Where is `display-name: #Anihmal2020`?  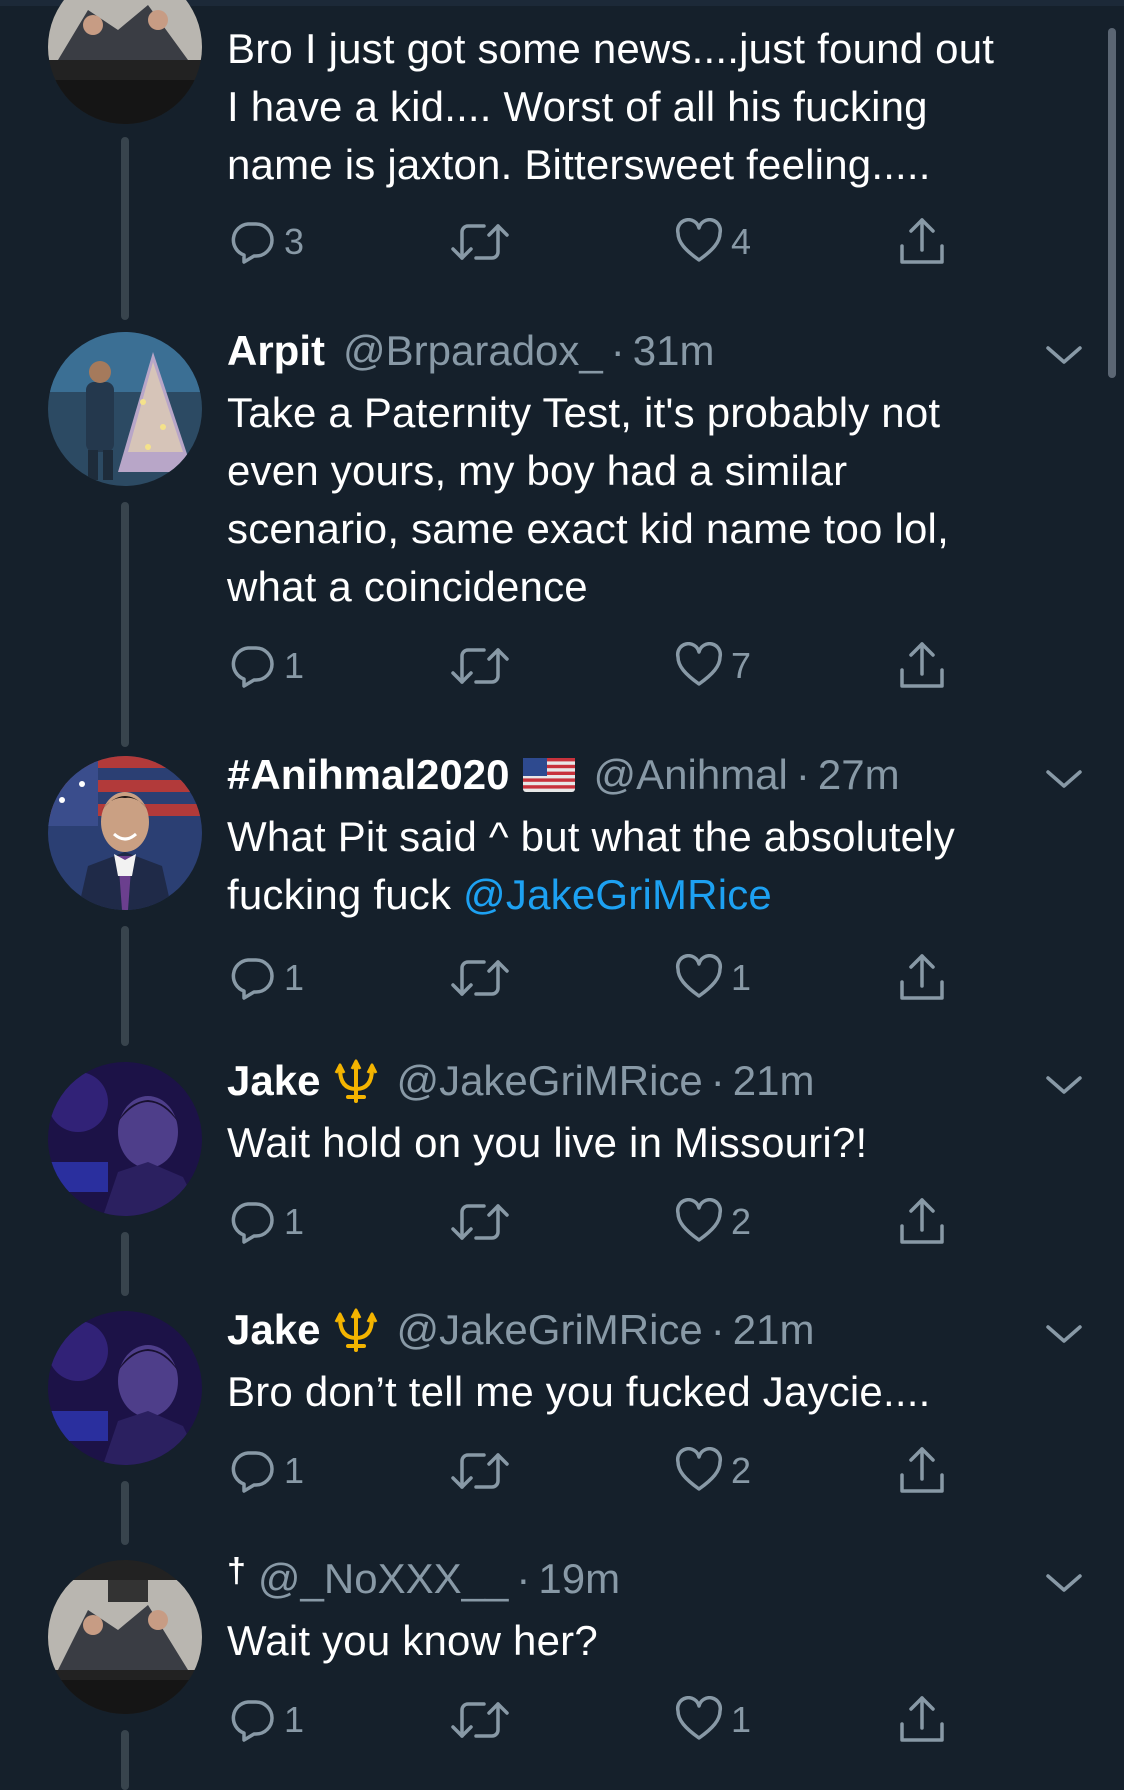 display-name: #Anihmal2020 is located at coordinates (368, 775).